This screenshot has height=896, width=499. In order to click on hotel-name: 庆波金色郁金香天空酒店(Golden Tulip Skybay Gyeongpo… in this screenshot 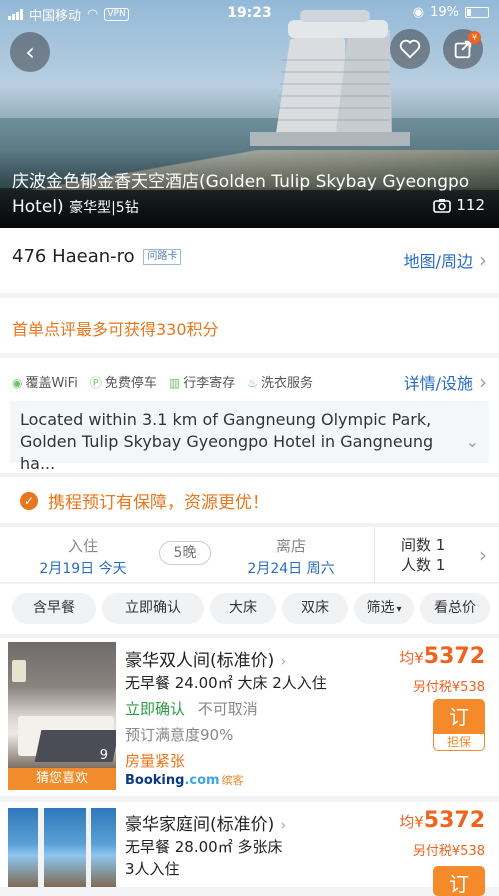, I will do `click(247, 195)`.